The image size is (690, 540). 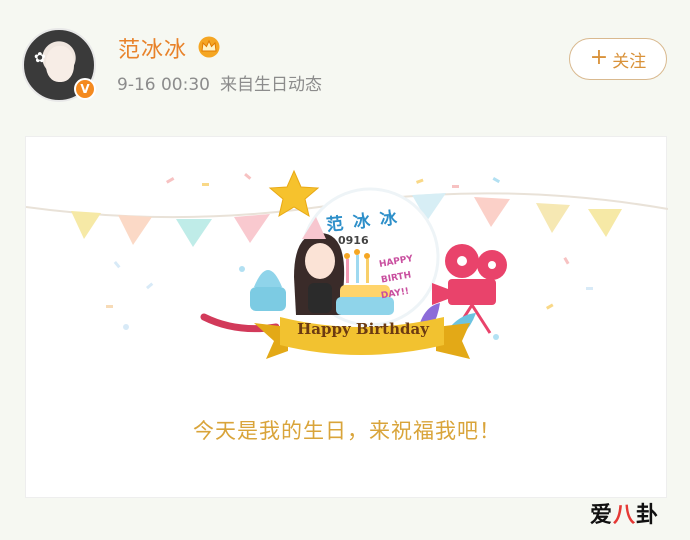 I want to click on watermark-part-2: 八, so click(x=625, y=515).